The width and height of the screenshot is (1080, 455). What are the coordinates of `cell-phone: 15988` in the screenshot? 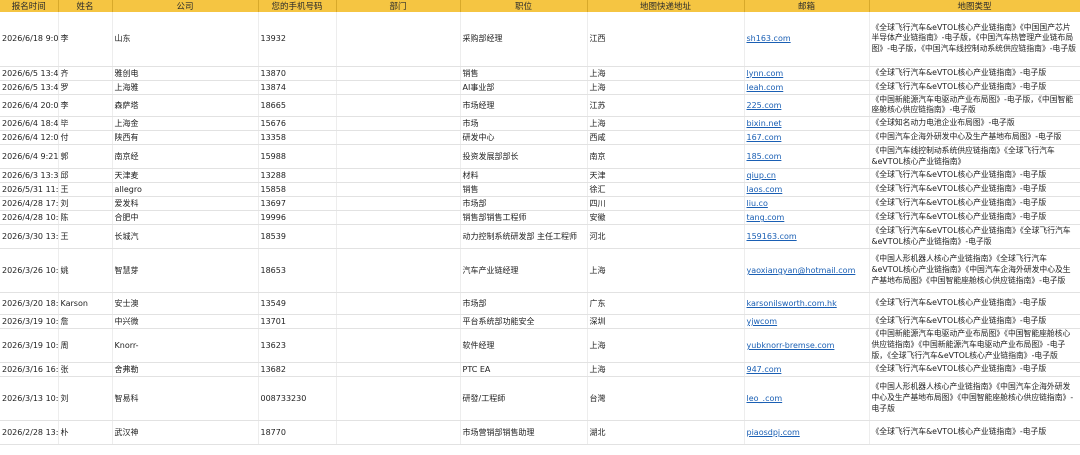 It's located at (297, 157).